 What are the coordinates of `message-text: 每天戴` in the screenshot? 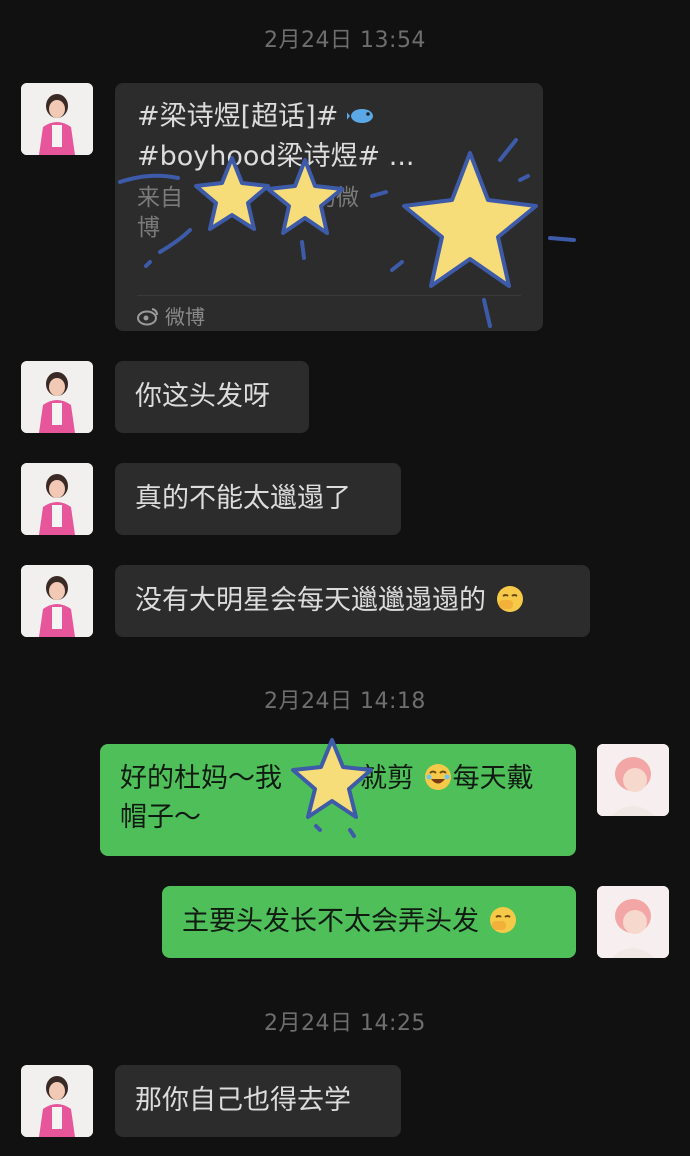 It's located at (493, 778).